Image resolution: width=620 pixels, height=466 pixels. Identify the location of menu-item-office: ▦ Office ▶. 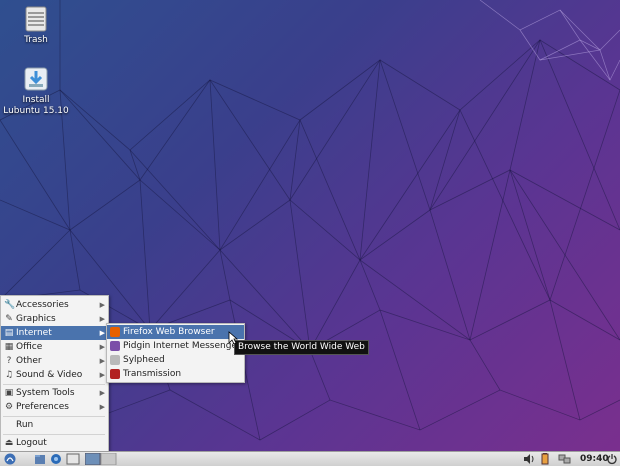
(54, 347).